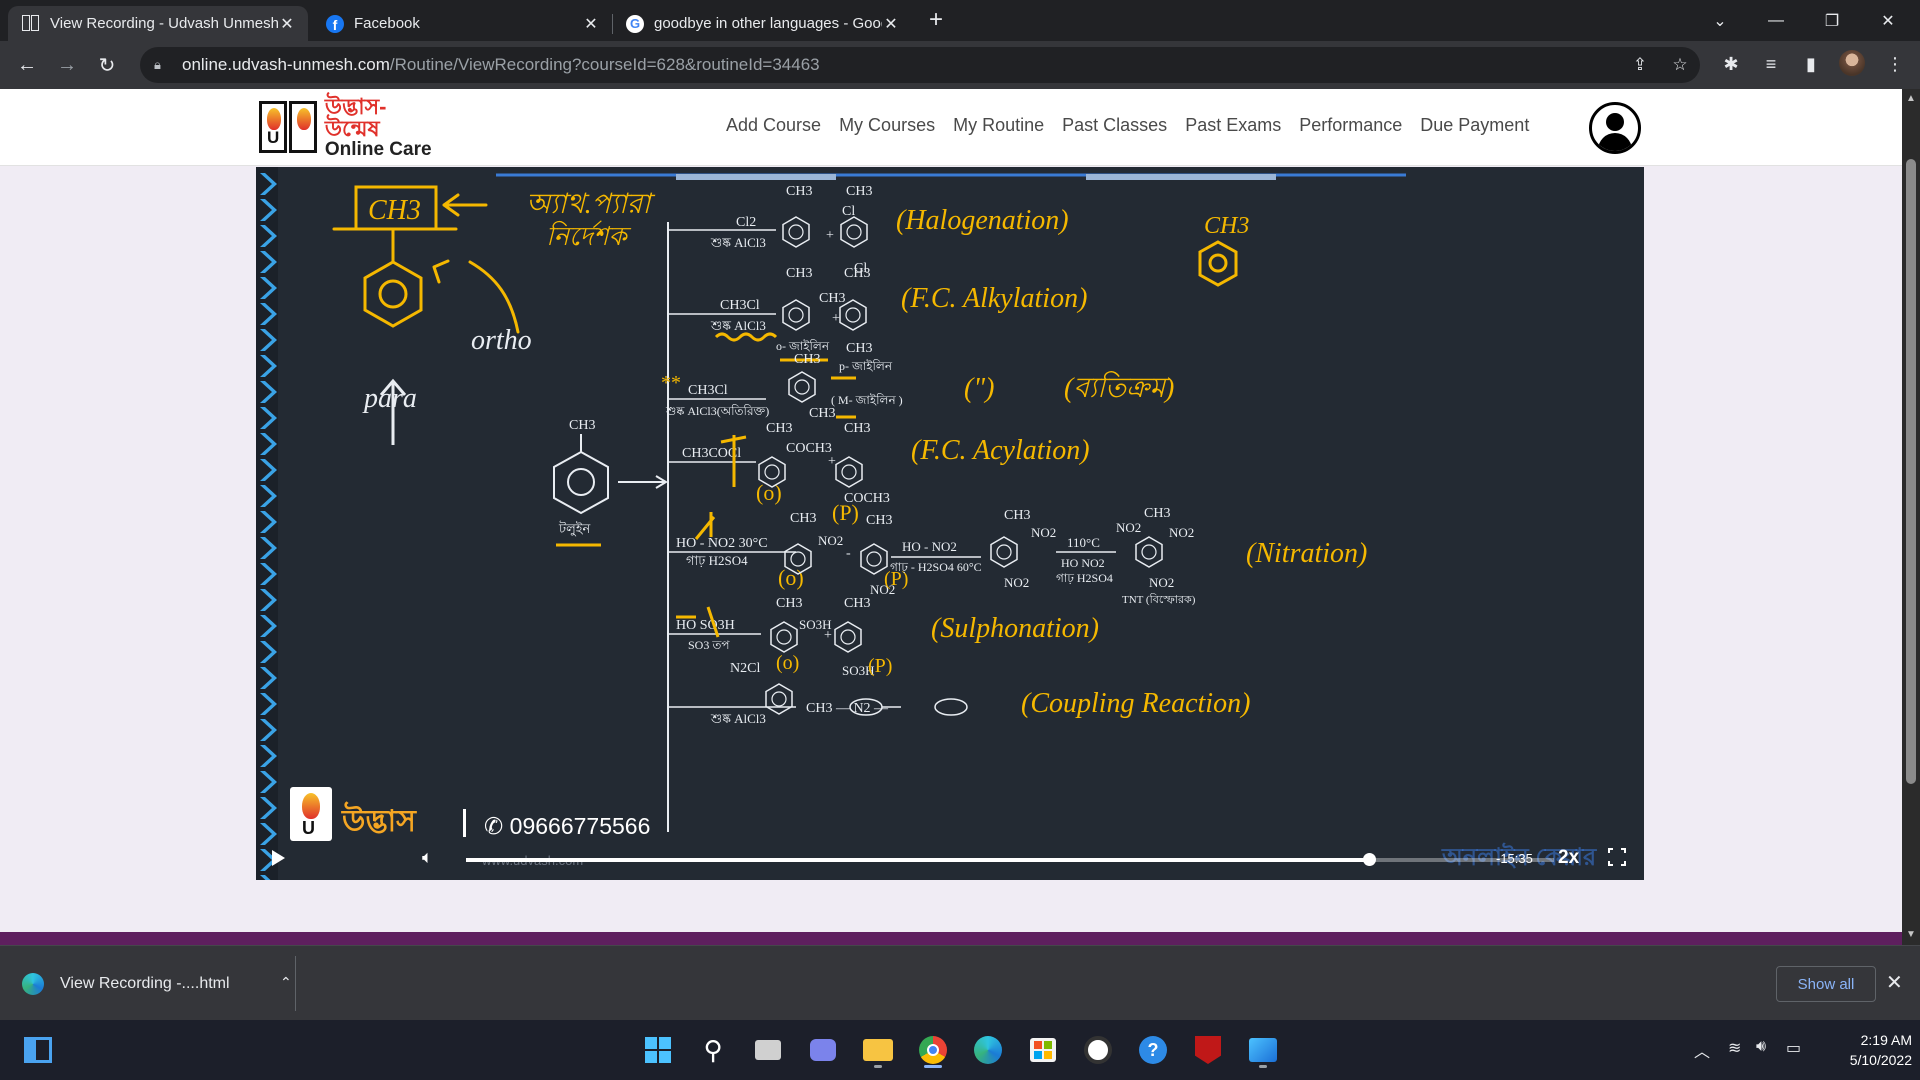 The image size is (1920, 1080). What do you see at coordinates (289, 127) in the screenshot?
I see `logo-mark: U` at bounding box center [289, 127].